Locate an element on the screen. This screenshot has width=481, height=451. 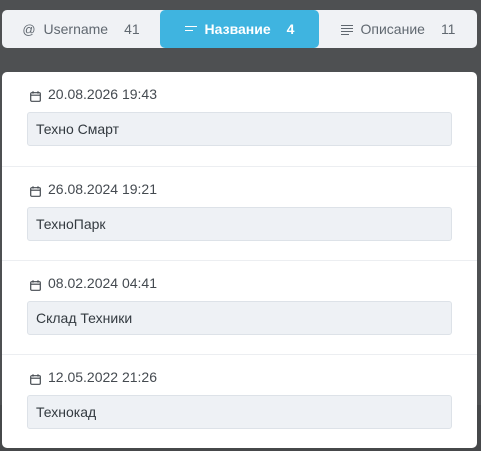
paragraph-icon is located at coordinates (346, 30).